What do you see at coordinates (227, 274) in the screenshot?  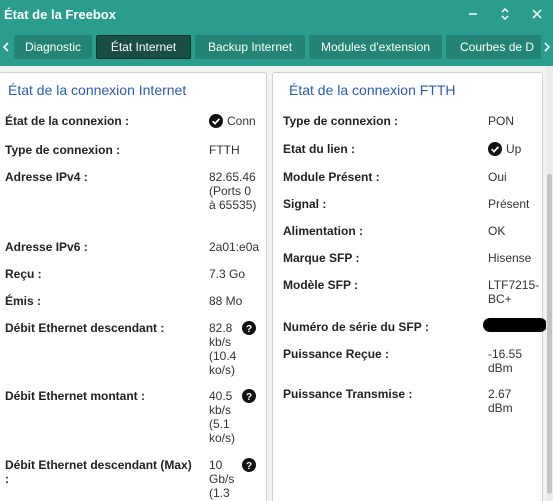 I see `row-value: 7.3 Go` at bounding box center [227, 274].